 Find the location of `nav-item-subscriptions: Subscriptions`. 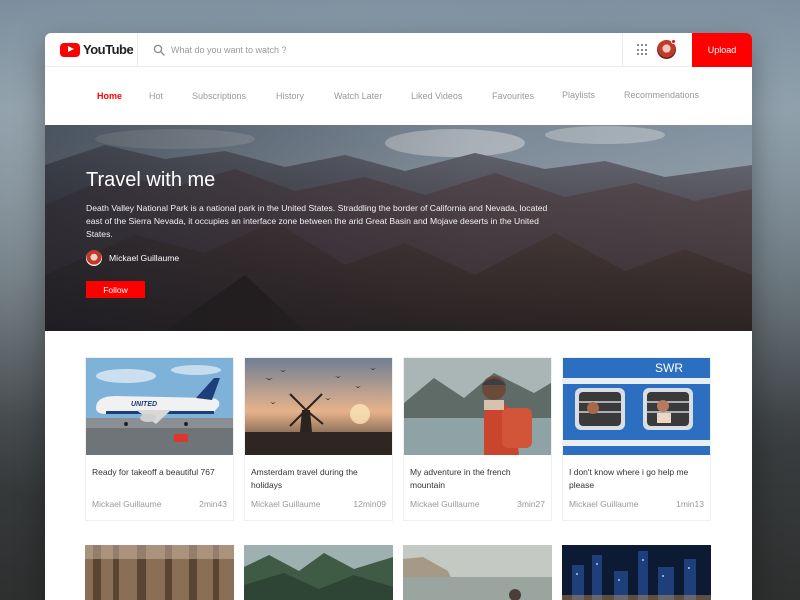

nav-item-subscriptions: Subscriptions is located at coordinates (219, 96).